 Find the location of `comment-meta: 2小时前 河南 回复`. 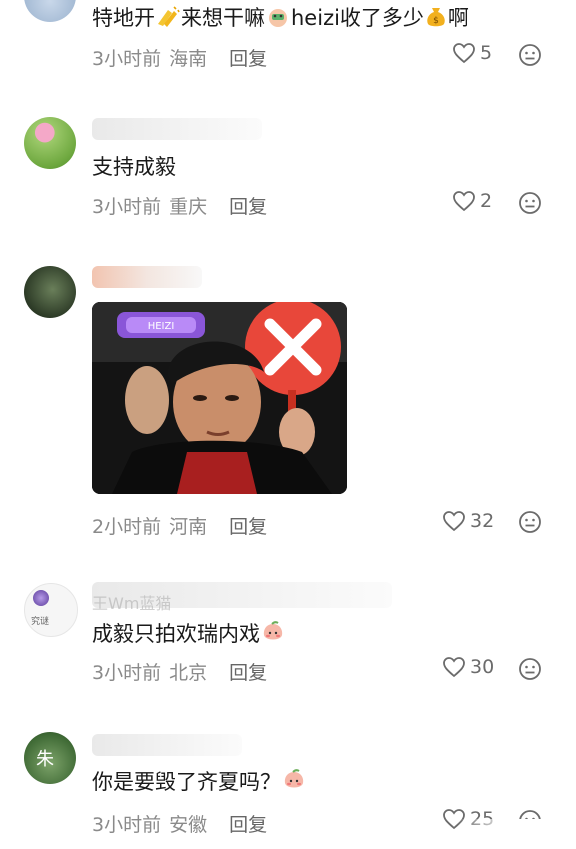

comment-meta: 2小时前 河南 回复 is located at coordinates (179, 525).